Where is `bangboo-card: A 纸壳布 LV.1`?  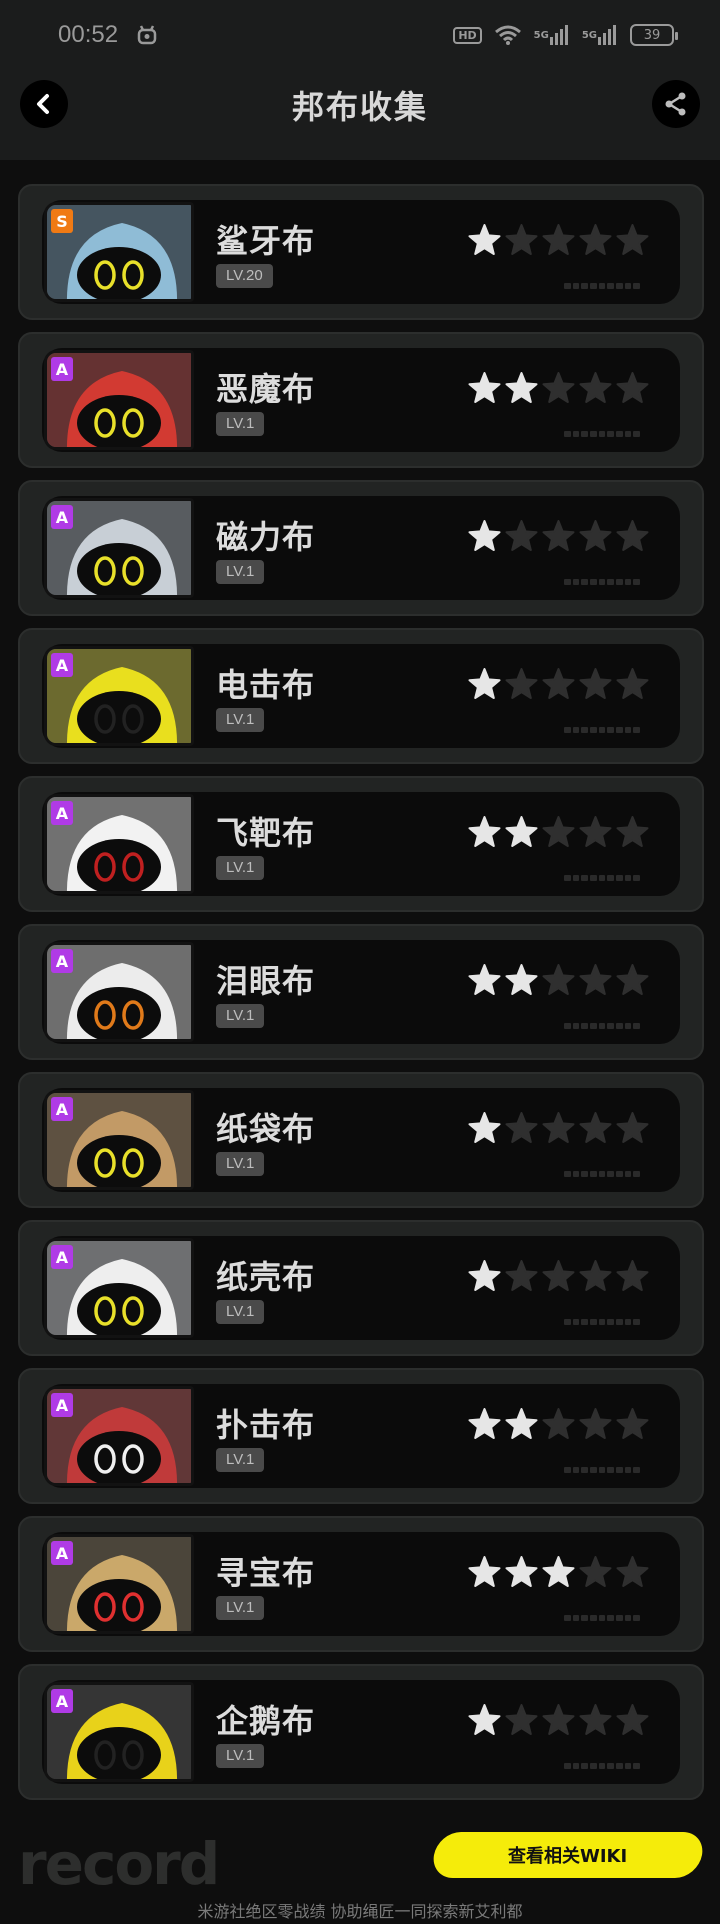
bangboo-card: A 纸壳布 LV.1 is located at coordinates (361, 1288).